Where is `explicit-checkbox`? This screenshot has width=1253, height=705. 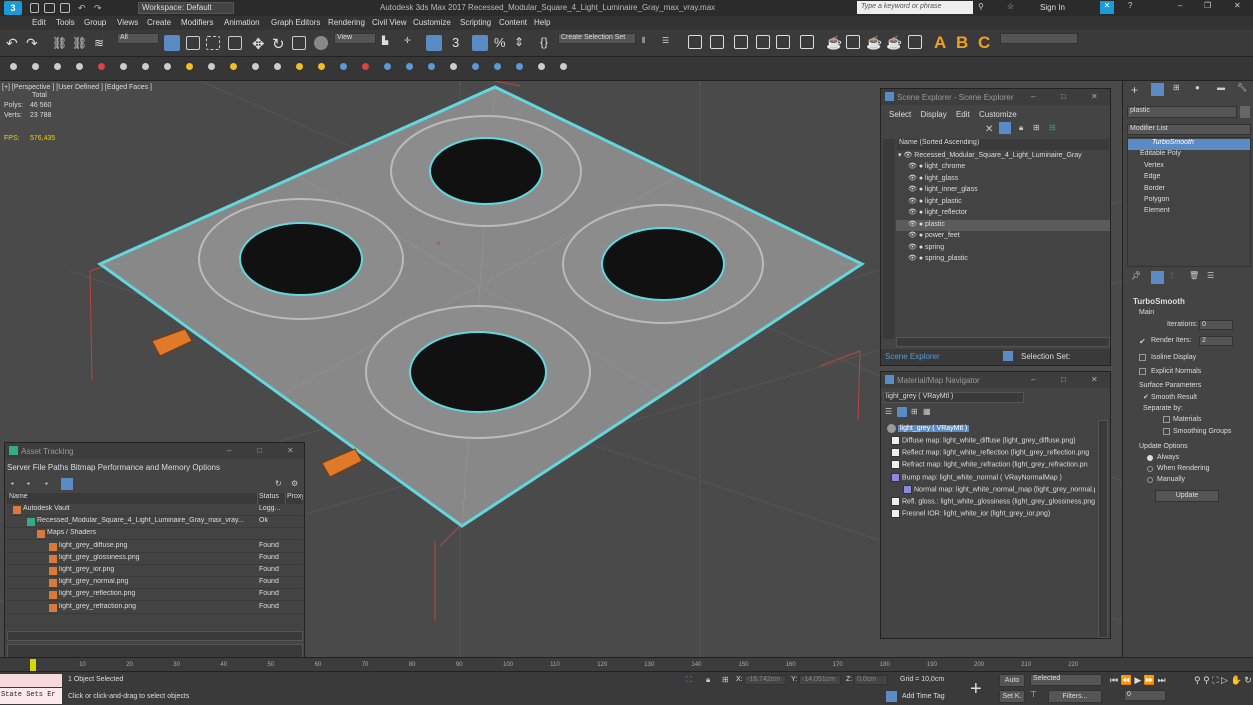 explicit-checkbox is located at coordinates (1142, 371).